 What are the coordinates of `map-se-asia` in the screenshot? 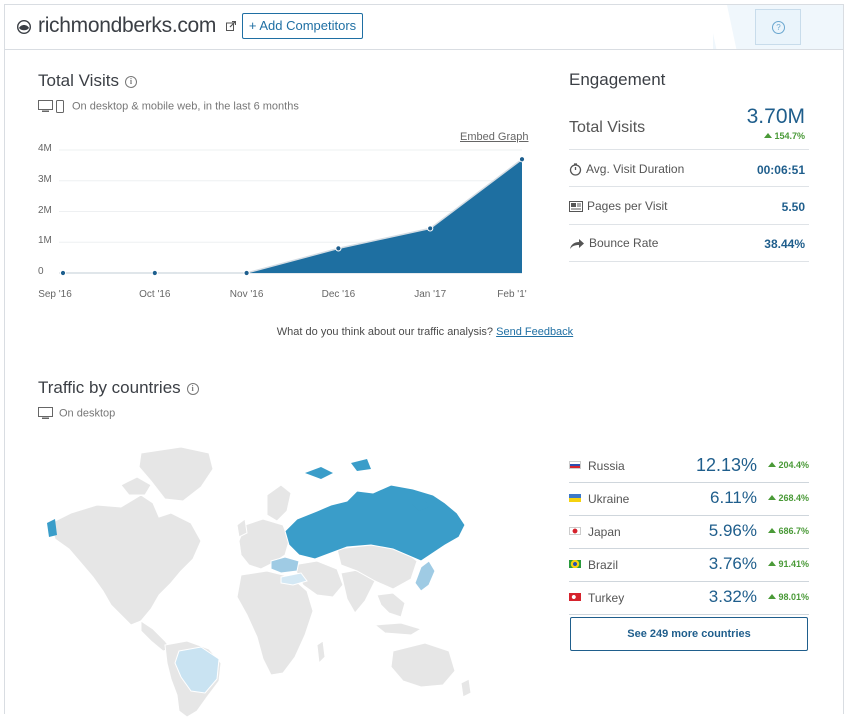 It's located at (391, 605).